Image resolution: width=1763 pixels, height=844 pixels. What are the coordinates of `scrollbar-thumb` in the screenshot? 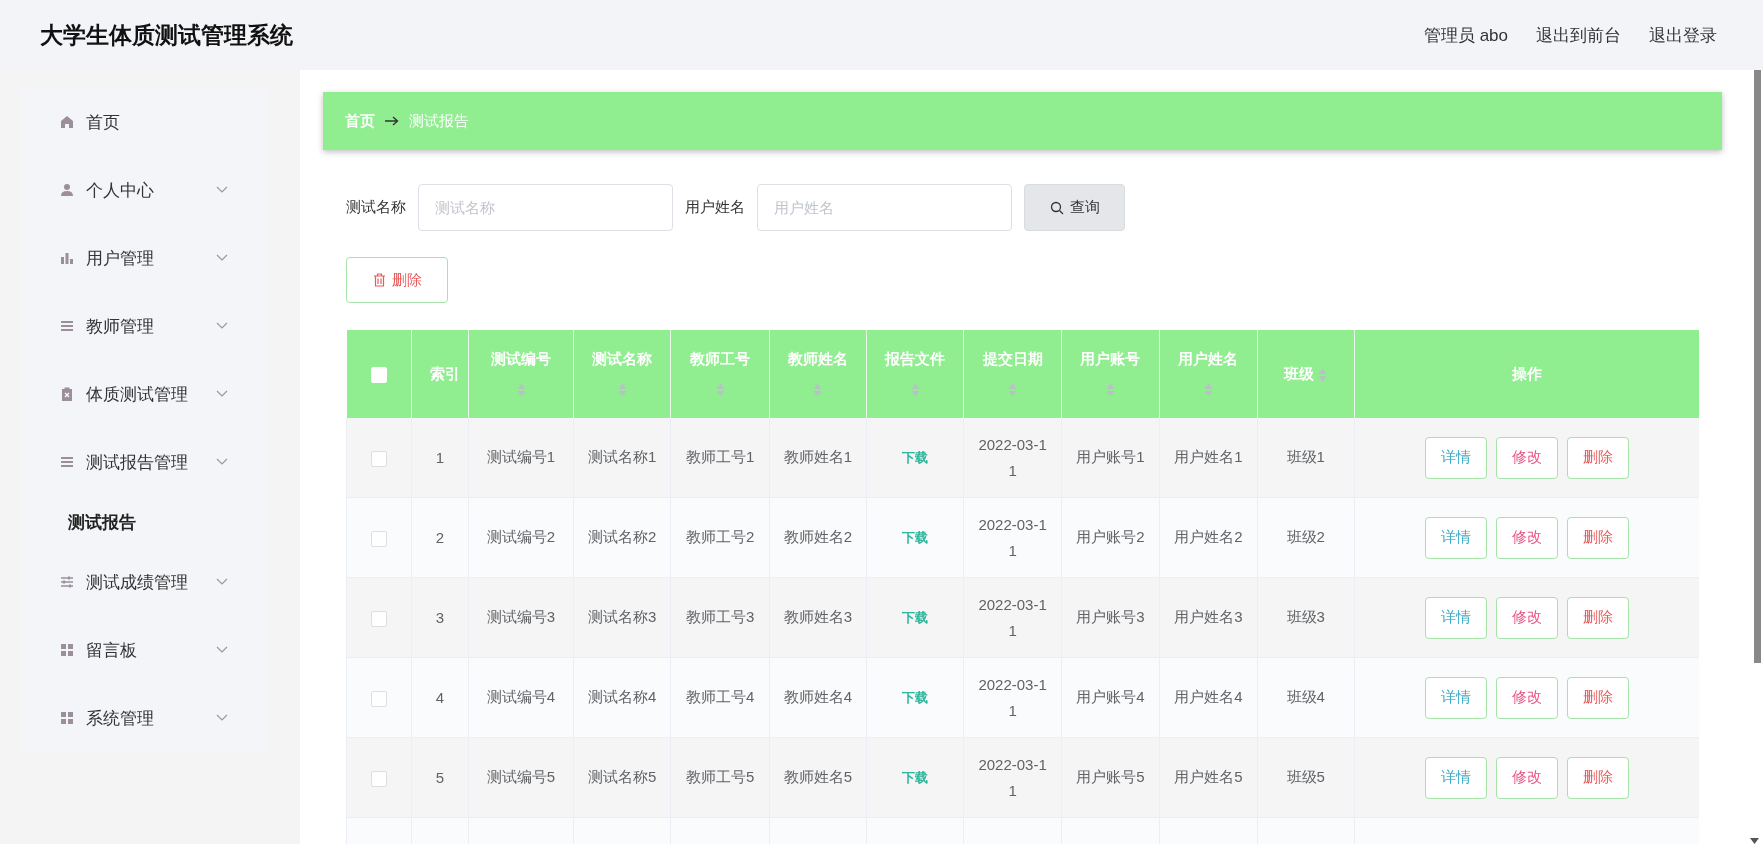 It's located at (1757, 366).